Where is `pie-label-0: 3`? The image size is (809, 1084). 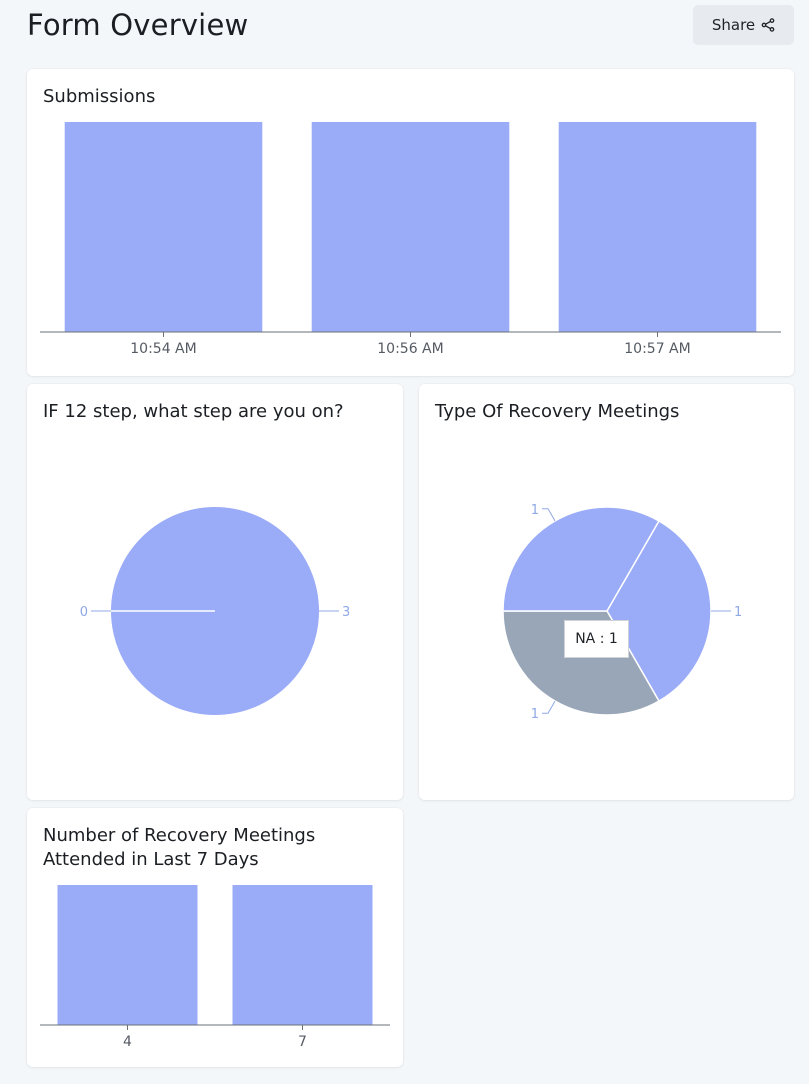 pie-label-0: 3 is located at coordinates (346, 612).